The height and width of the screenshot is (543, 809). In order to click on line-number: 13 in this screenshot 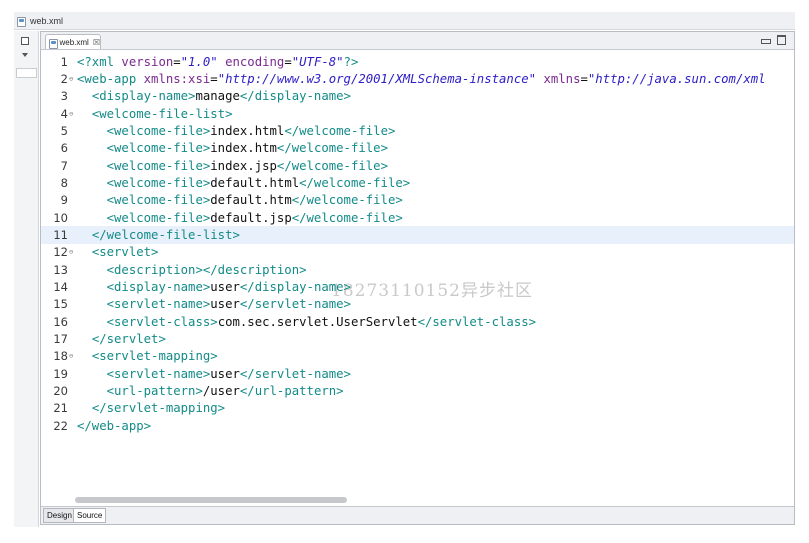, I will do `click(60, 269)`.